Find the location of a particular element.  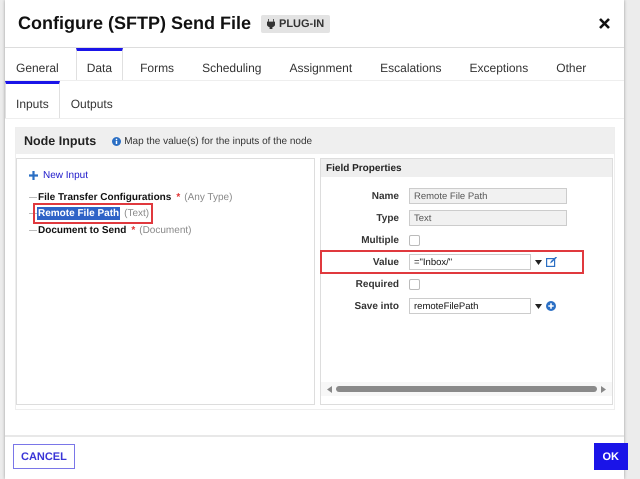

dialog-title: Configure (SFTP) Send File is located at coordinates (134, 23).